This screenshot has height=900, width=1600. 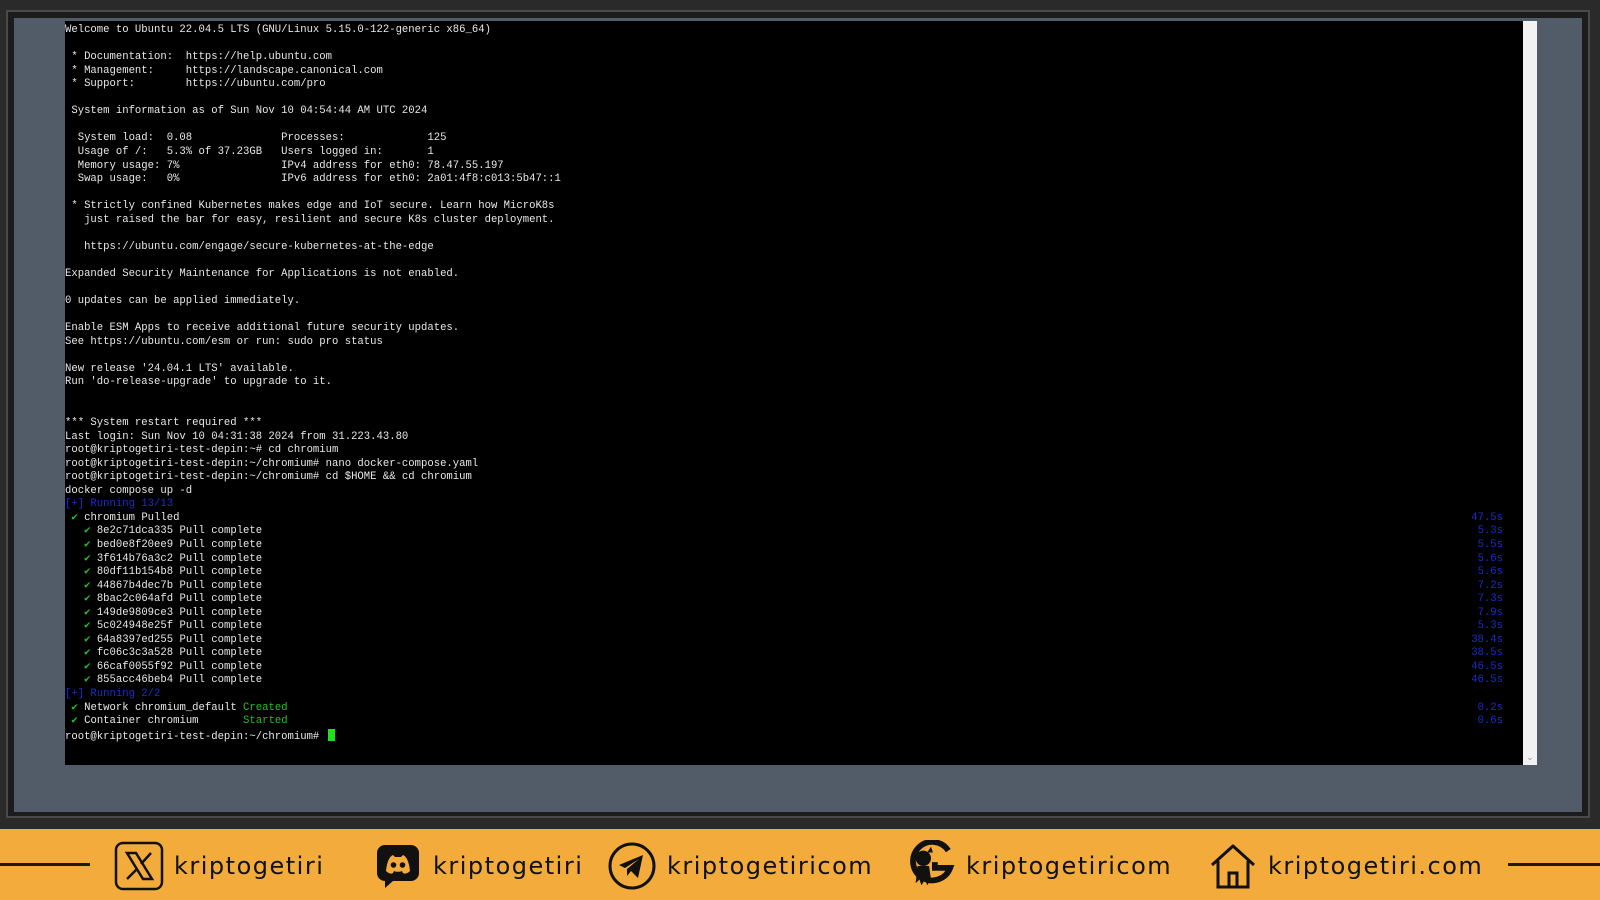 What do you see at coordinates (135, 572) in the screenshot?
I see `layer-id: 80df11b154b8` at bounding box center [135, 572].